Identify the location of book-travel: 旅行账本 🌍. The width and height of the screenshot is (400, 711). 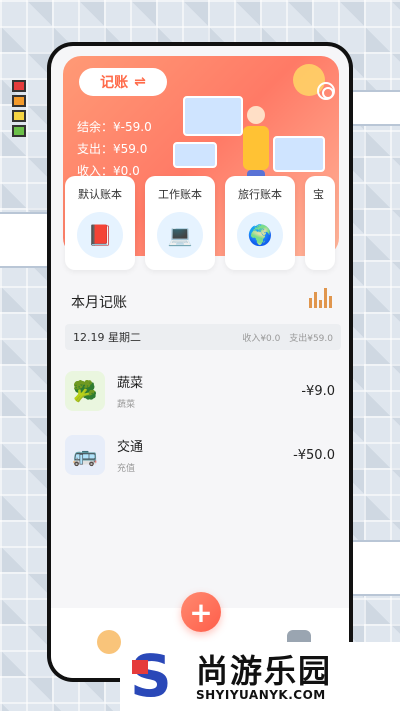
(260, 223).